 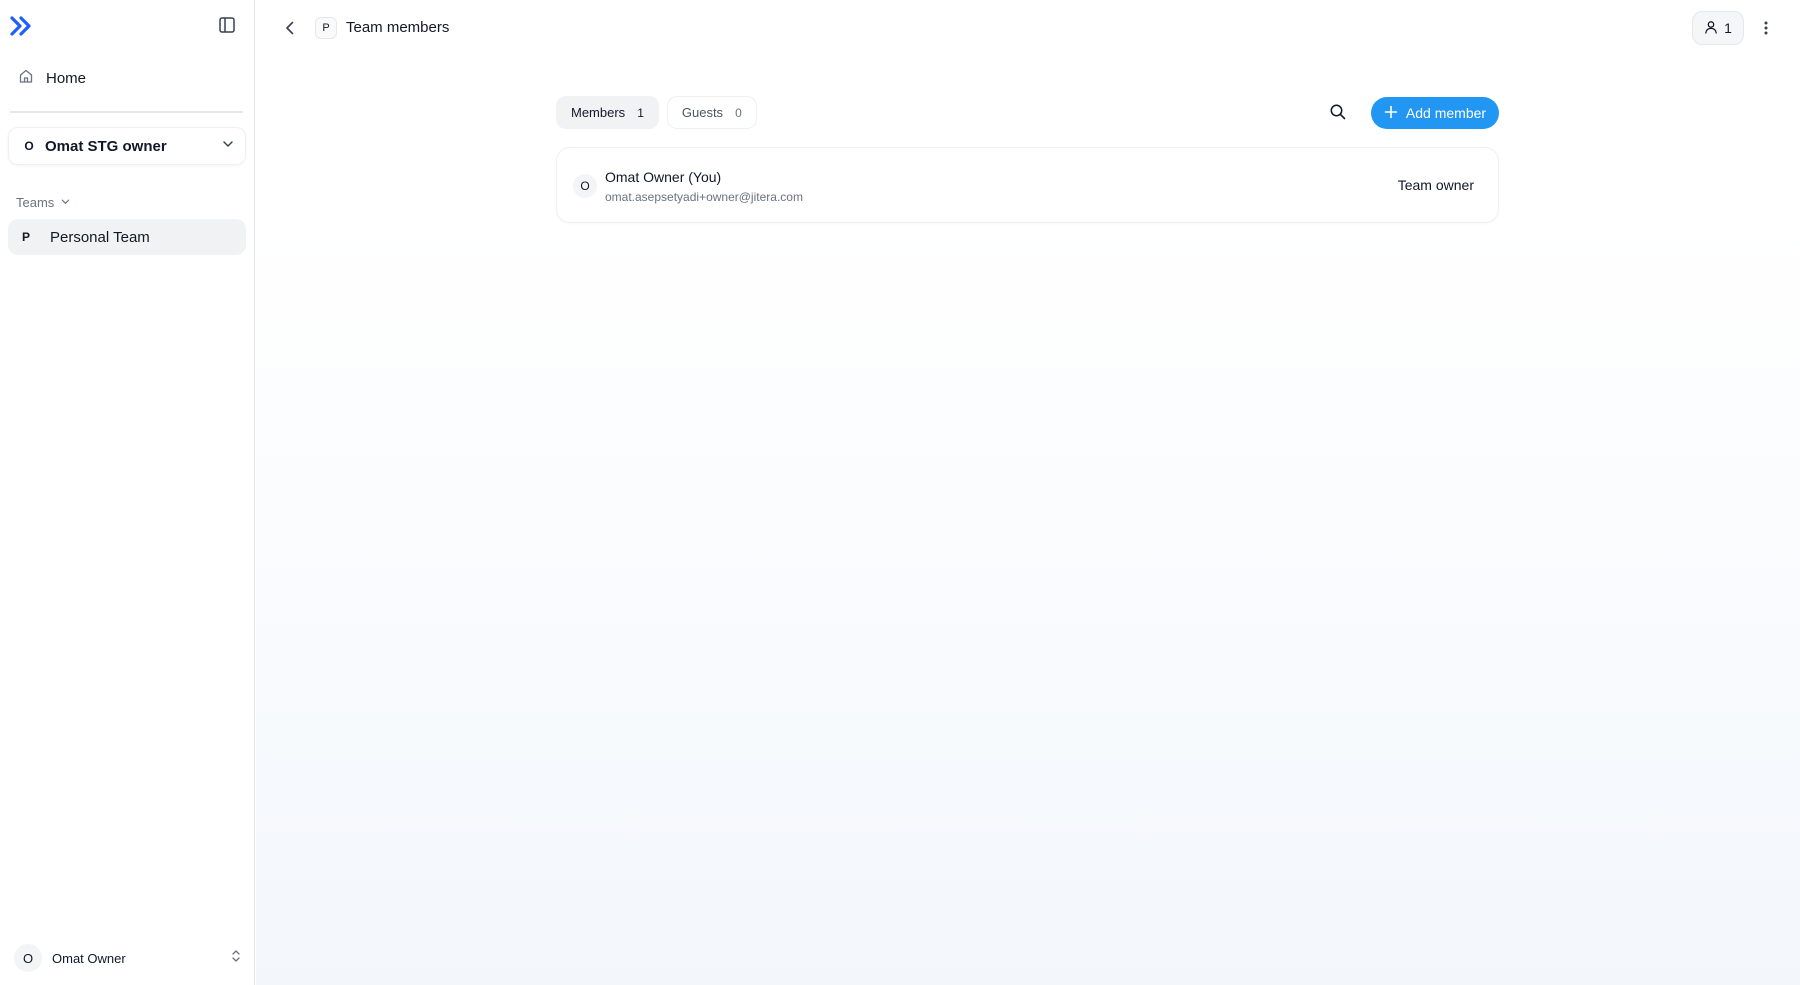 I want to click on org-initial: O, so click(x=29, y=146).